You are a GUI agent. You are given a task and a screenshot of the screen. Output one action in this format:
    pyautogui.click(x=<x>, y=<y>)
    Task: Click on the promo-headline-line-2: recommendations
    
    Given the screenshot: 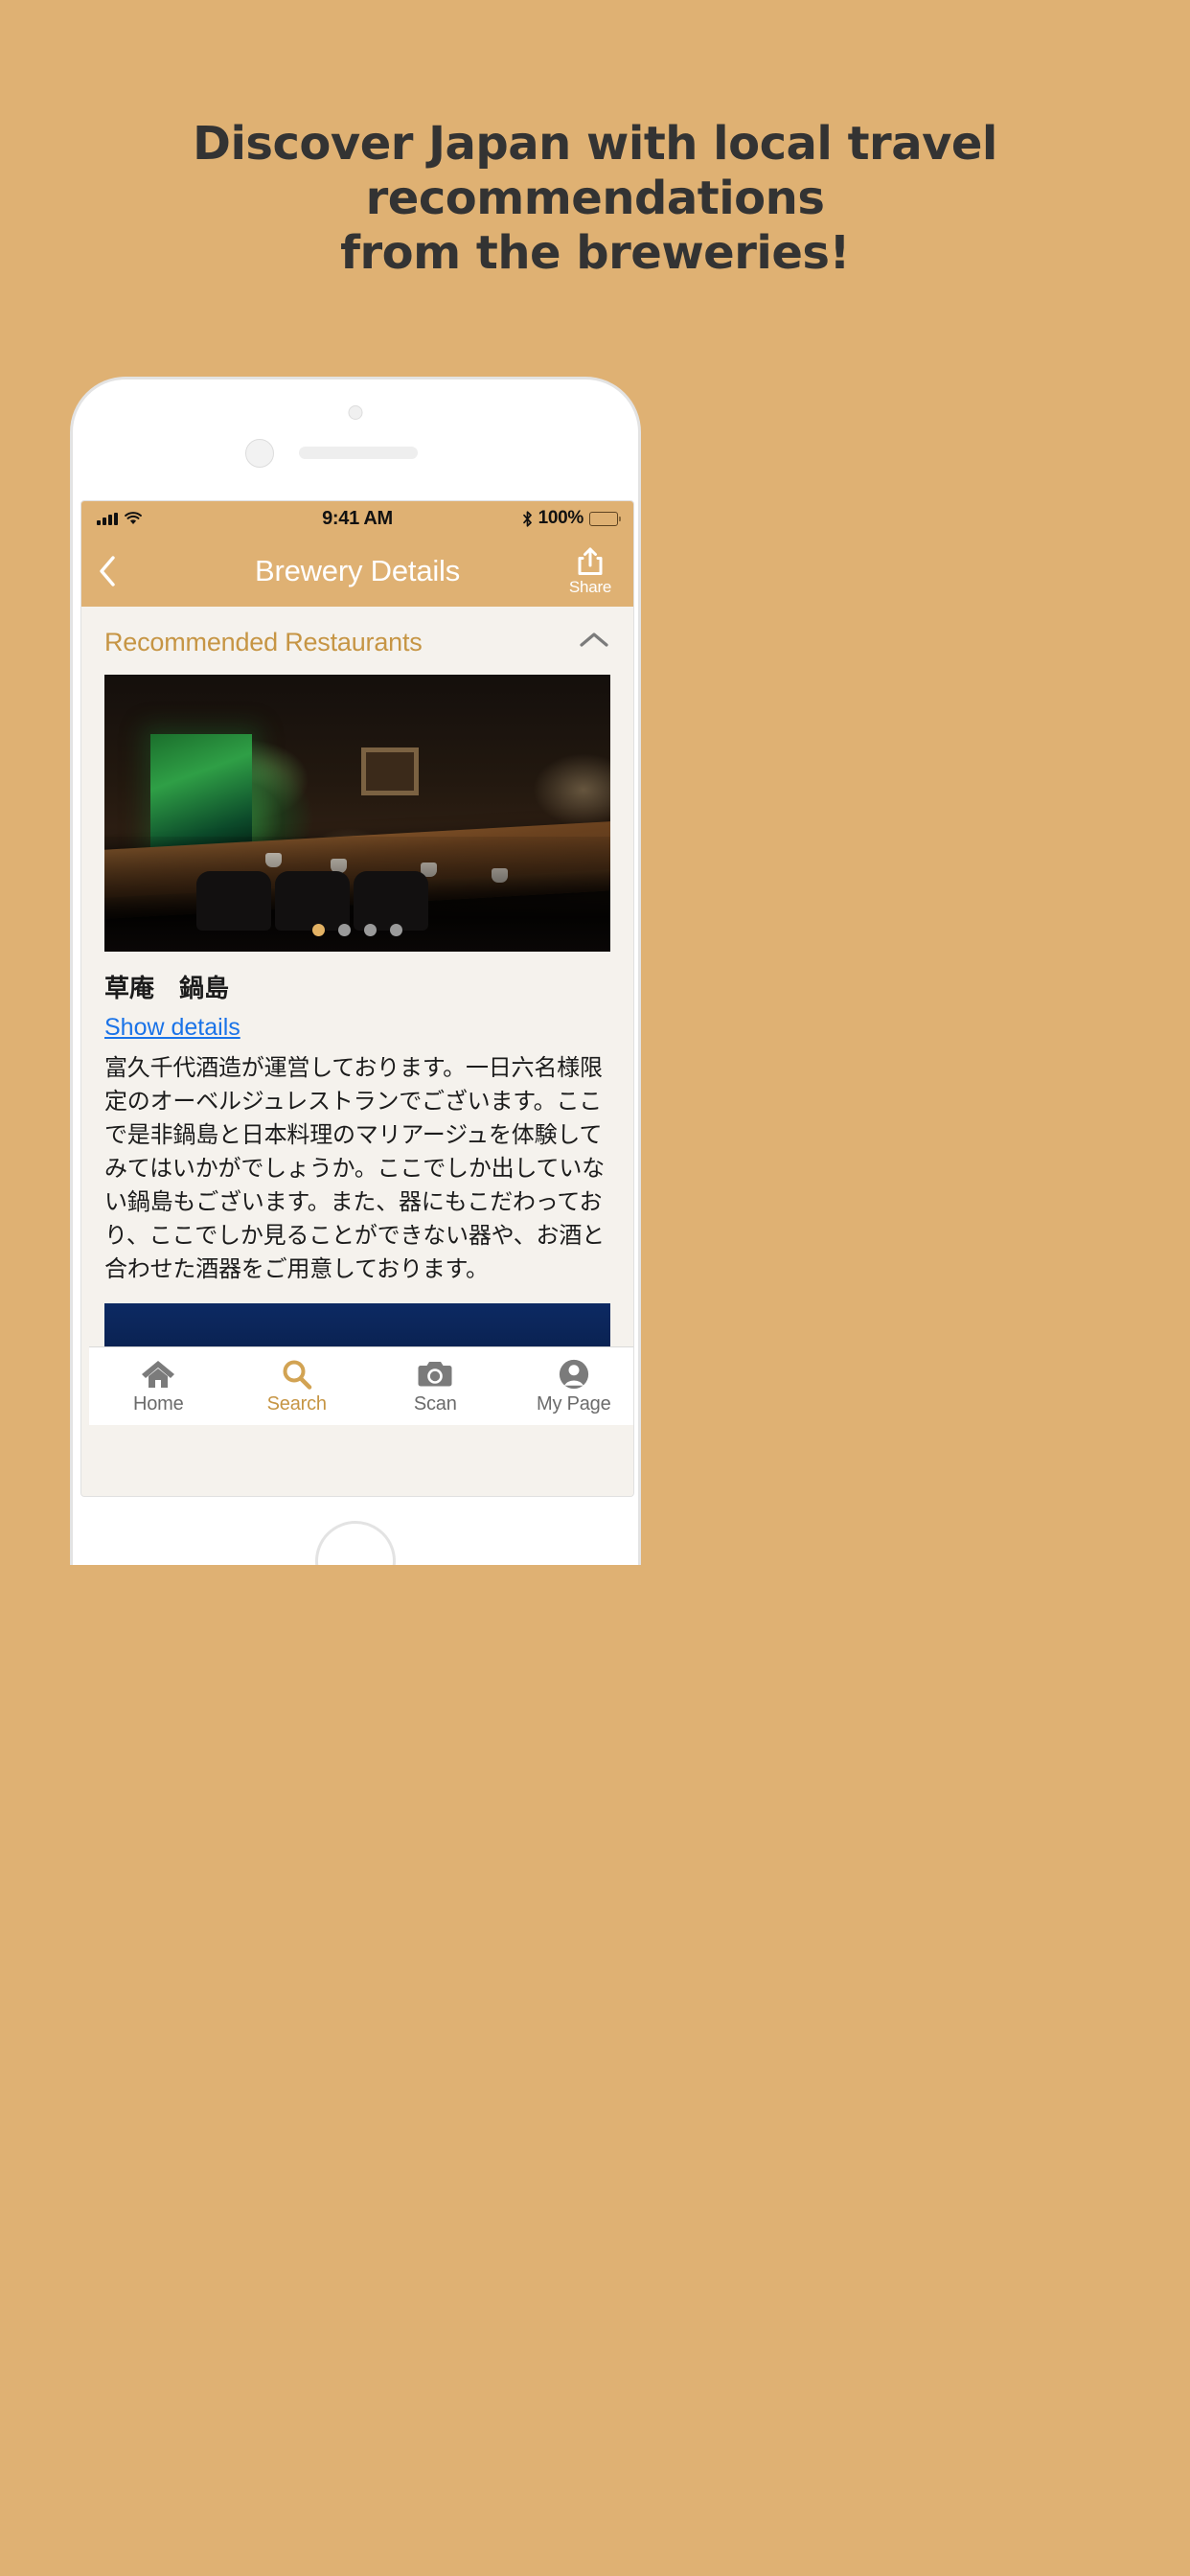 What is the action you would take?
    pyautogui.click(x=595, y=198)
    